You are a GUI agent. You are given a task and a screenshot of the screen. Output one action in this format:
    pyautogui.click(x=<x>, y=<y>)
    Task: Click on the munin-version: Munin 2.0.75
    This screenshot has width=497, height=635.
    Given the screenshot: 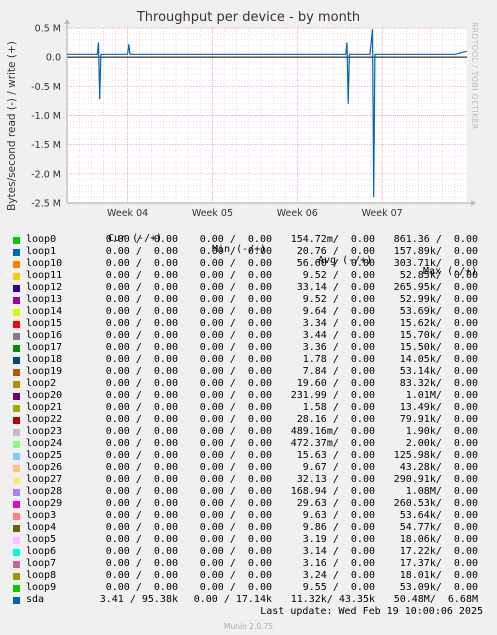 What is the action you would take?
    pyautogui.click(x=248, y=626)
    